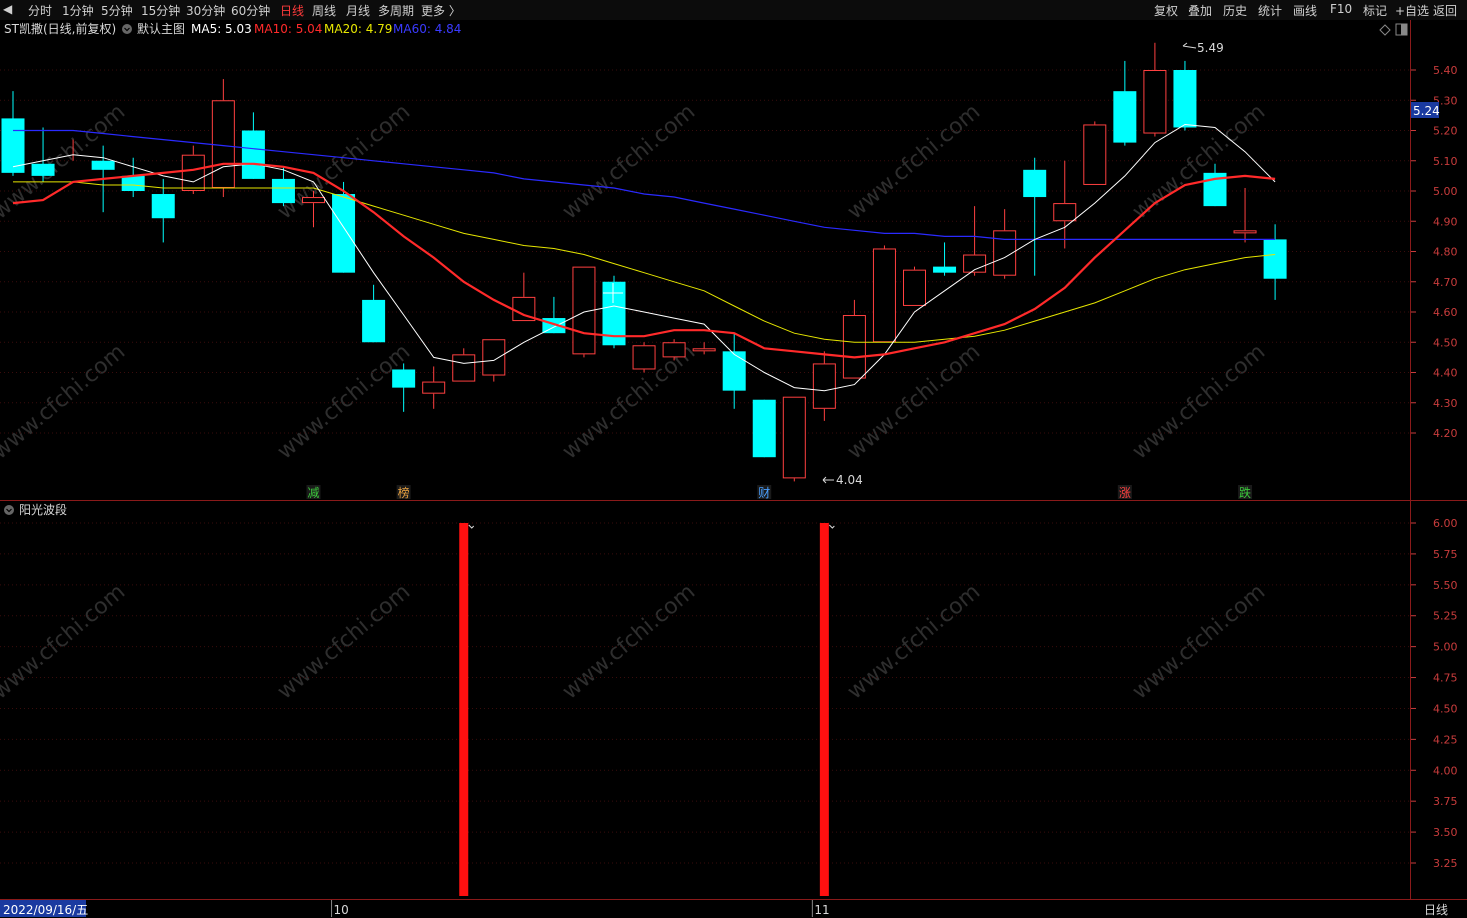  I want to click on toolbar-item-11: 更多 〉, so click(441, 10).